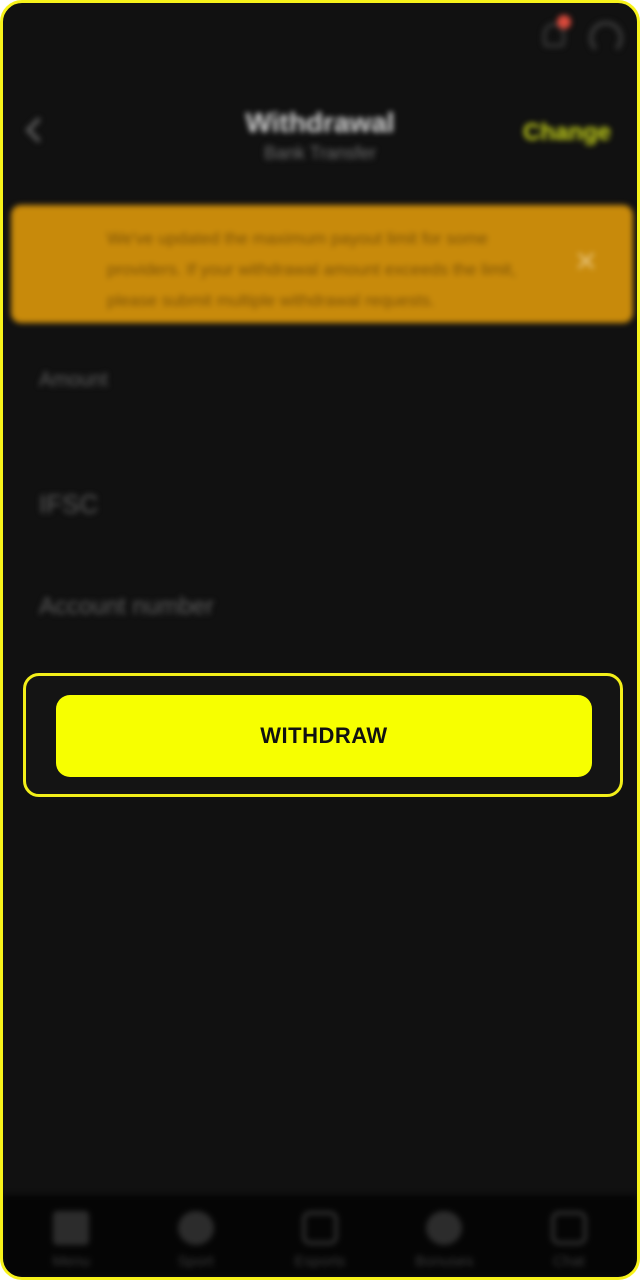  What do you see at coordinates (320, 138) in the screenshot?
I see `header: Withdrawal Bank Transfer Change` at bounding box center [320, 138].